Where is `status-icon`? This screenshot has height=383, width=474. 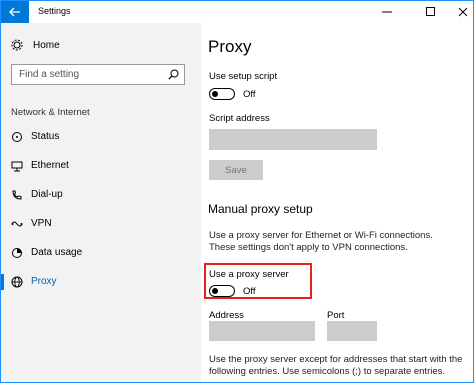 status-icon is located at coordinates (17, 137).